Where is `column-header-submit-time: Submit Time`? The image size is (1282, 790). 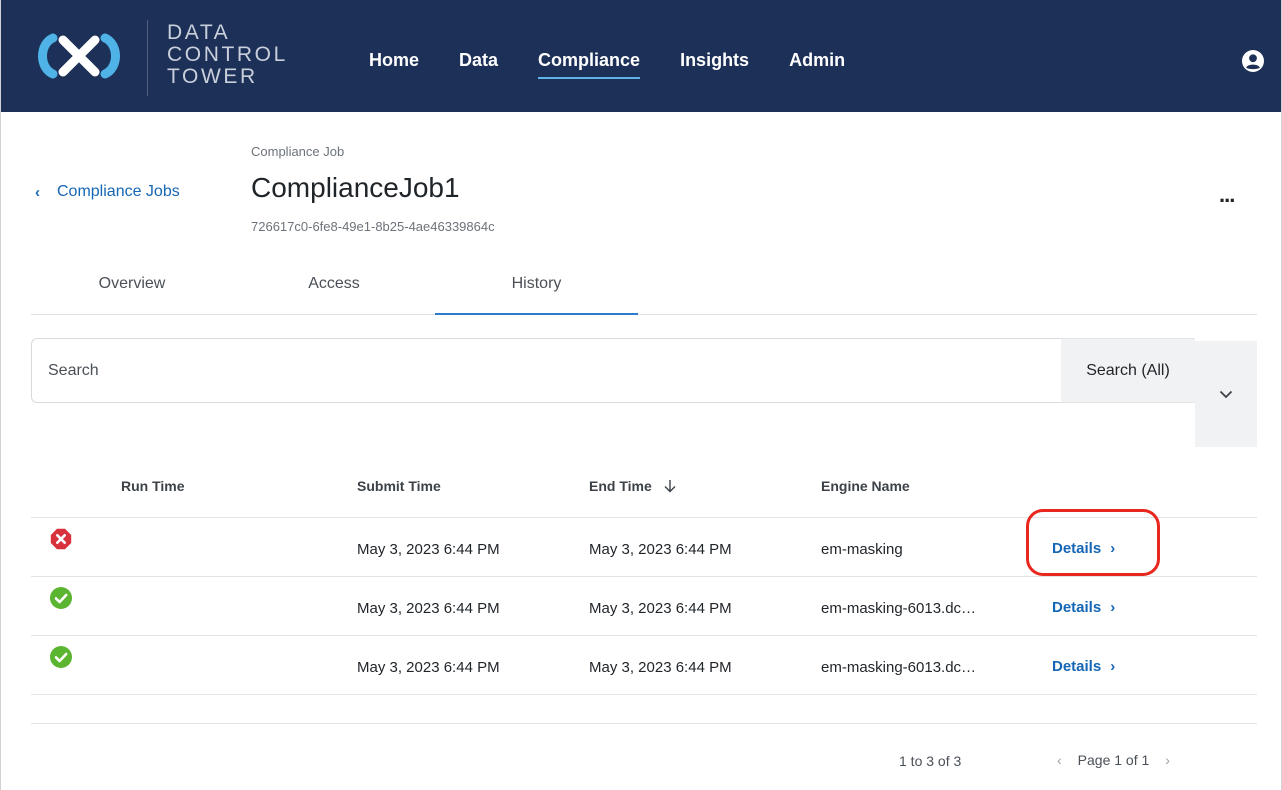 column-header-submit-time: Submit Time is located at coordinates (399, 486).